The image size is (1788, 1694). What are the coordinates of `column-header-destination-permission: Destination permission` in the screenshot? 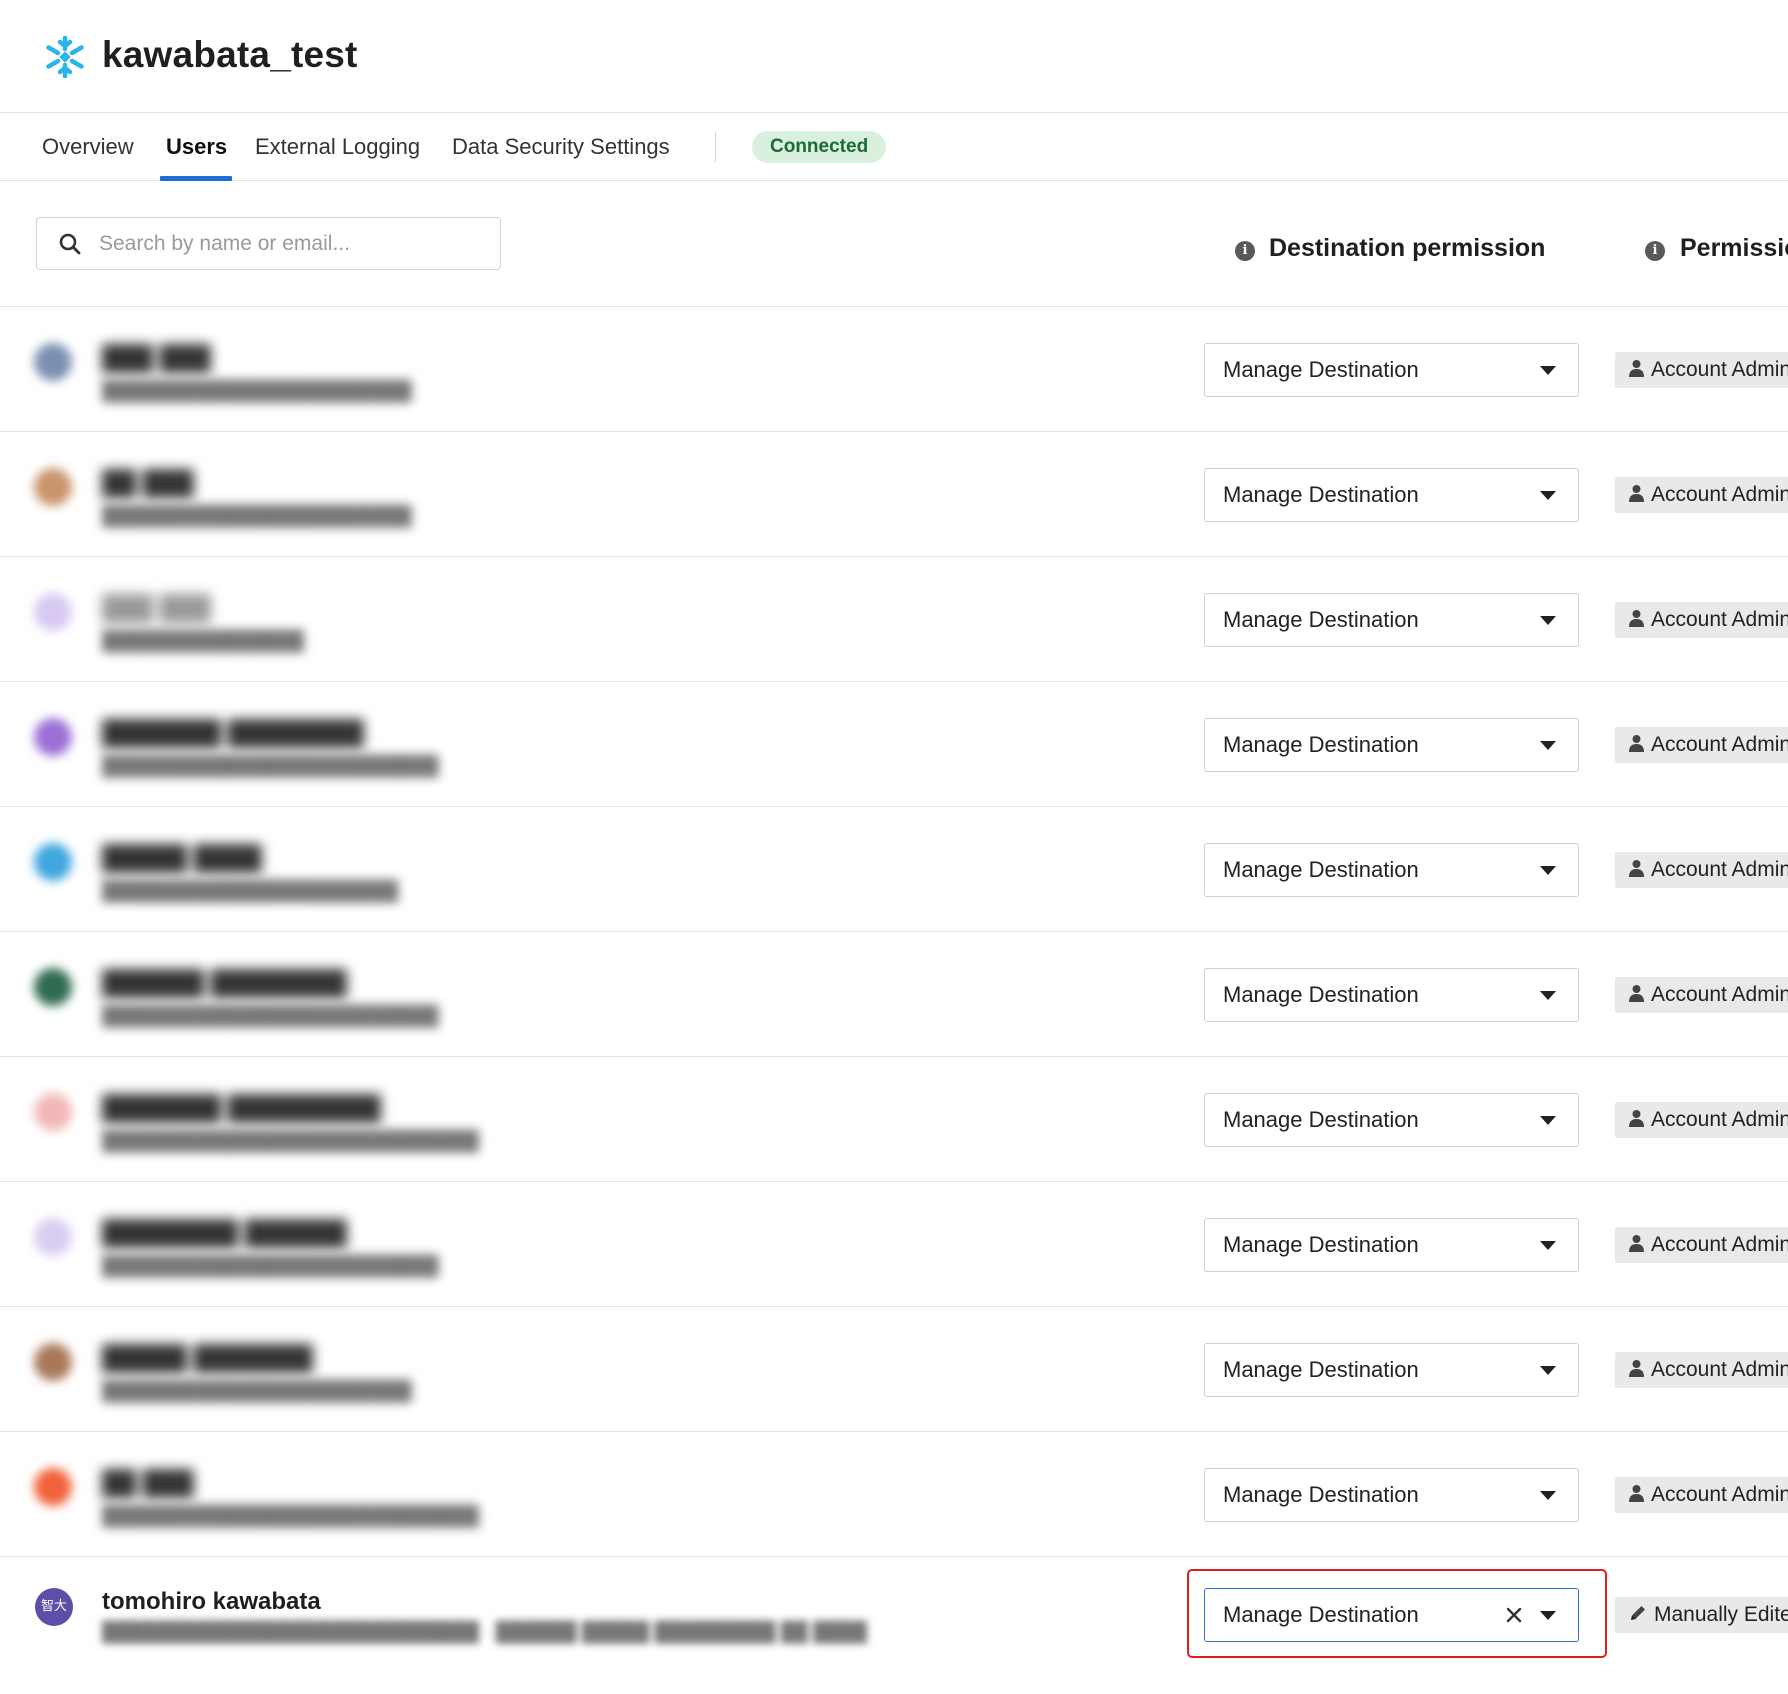 It's located at (1407, 248).